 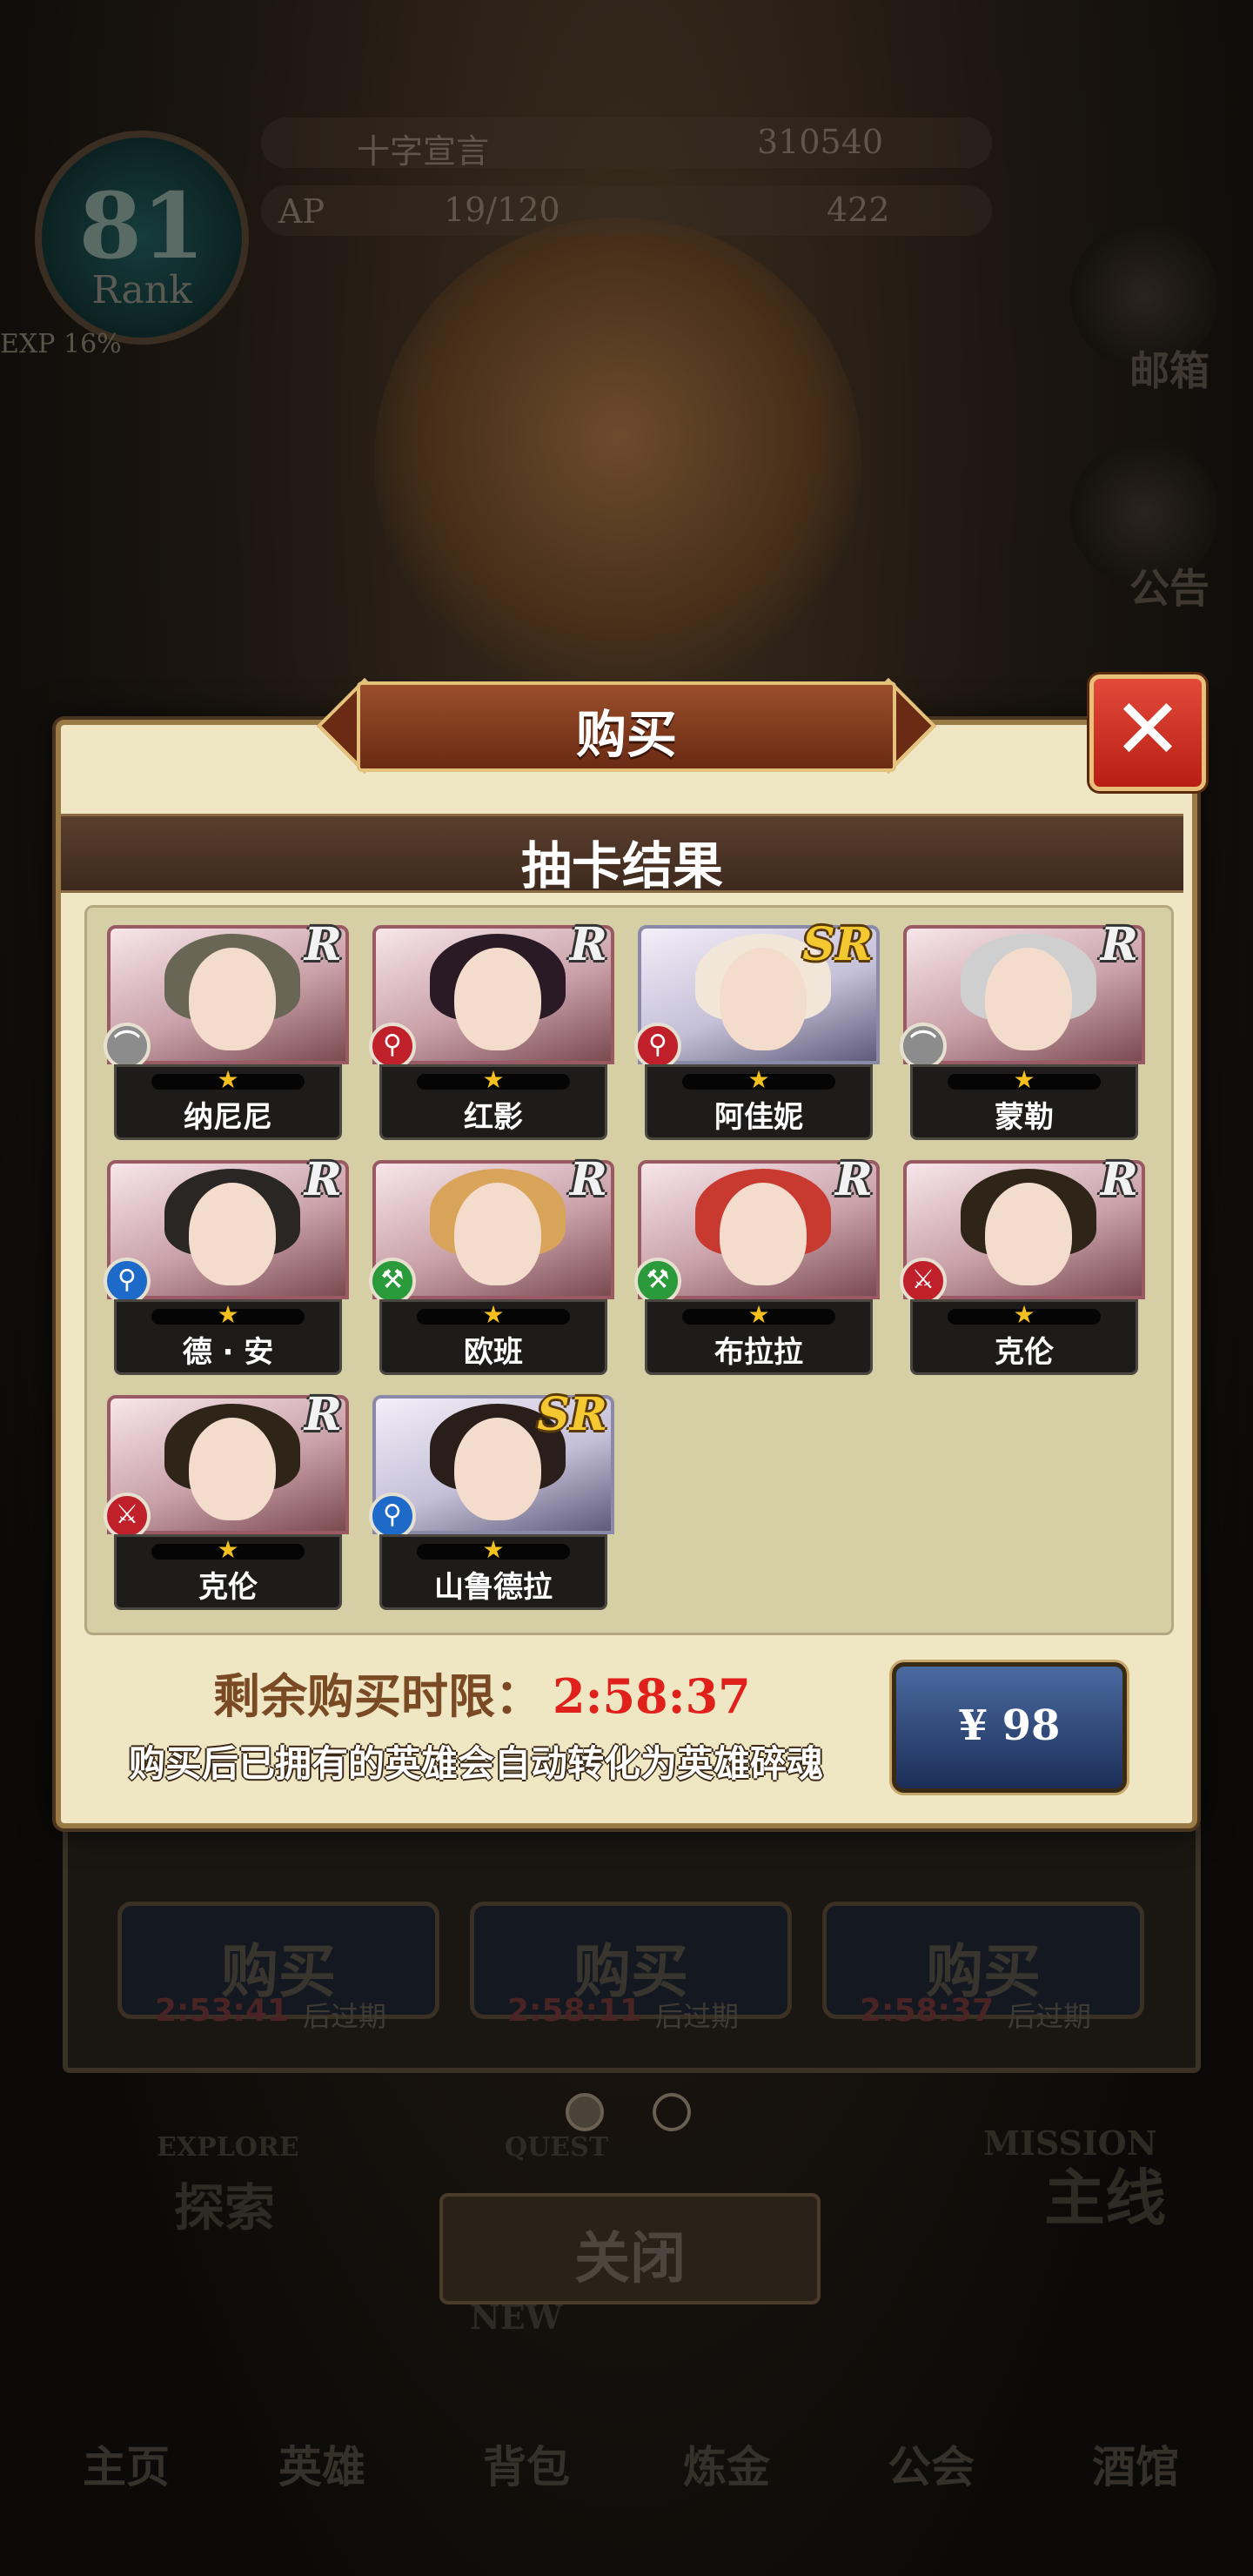 I want to click on rank-number: 81, so click(x=141, y=226).